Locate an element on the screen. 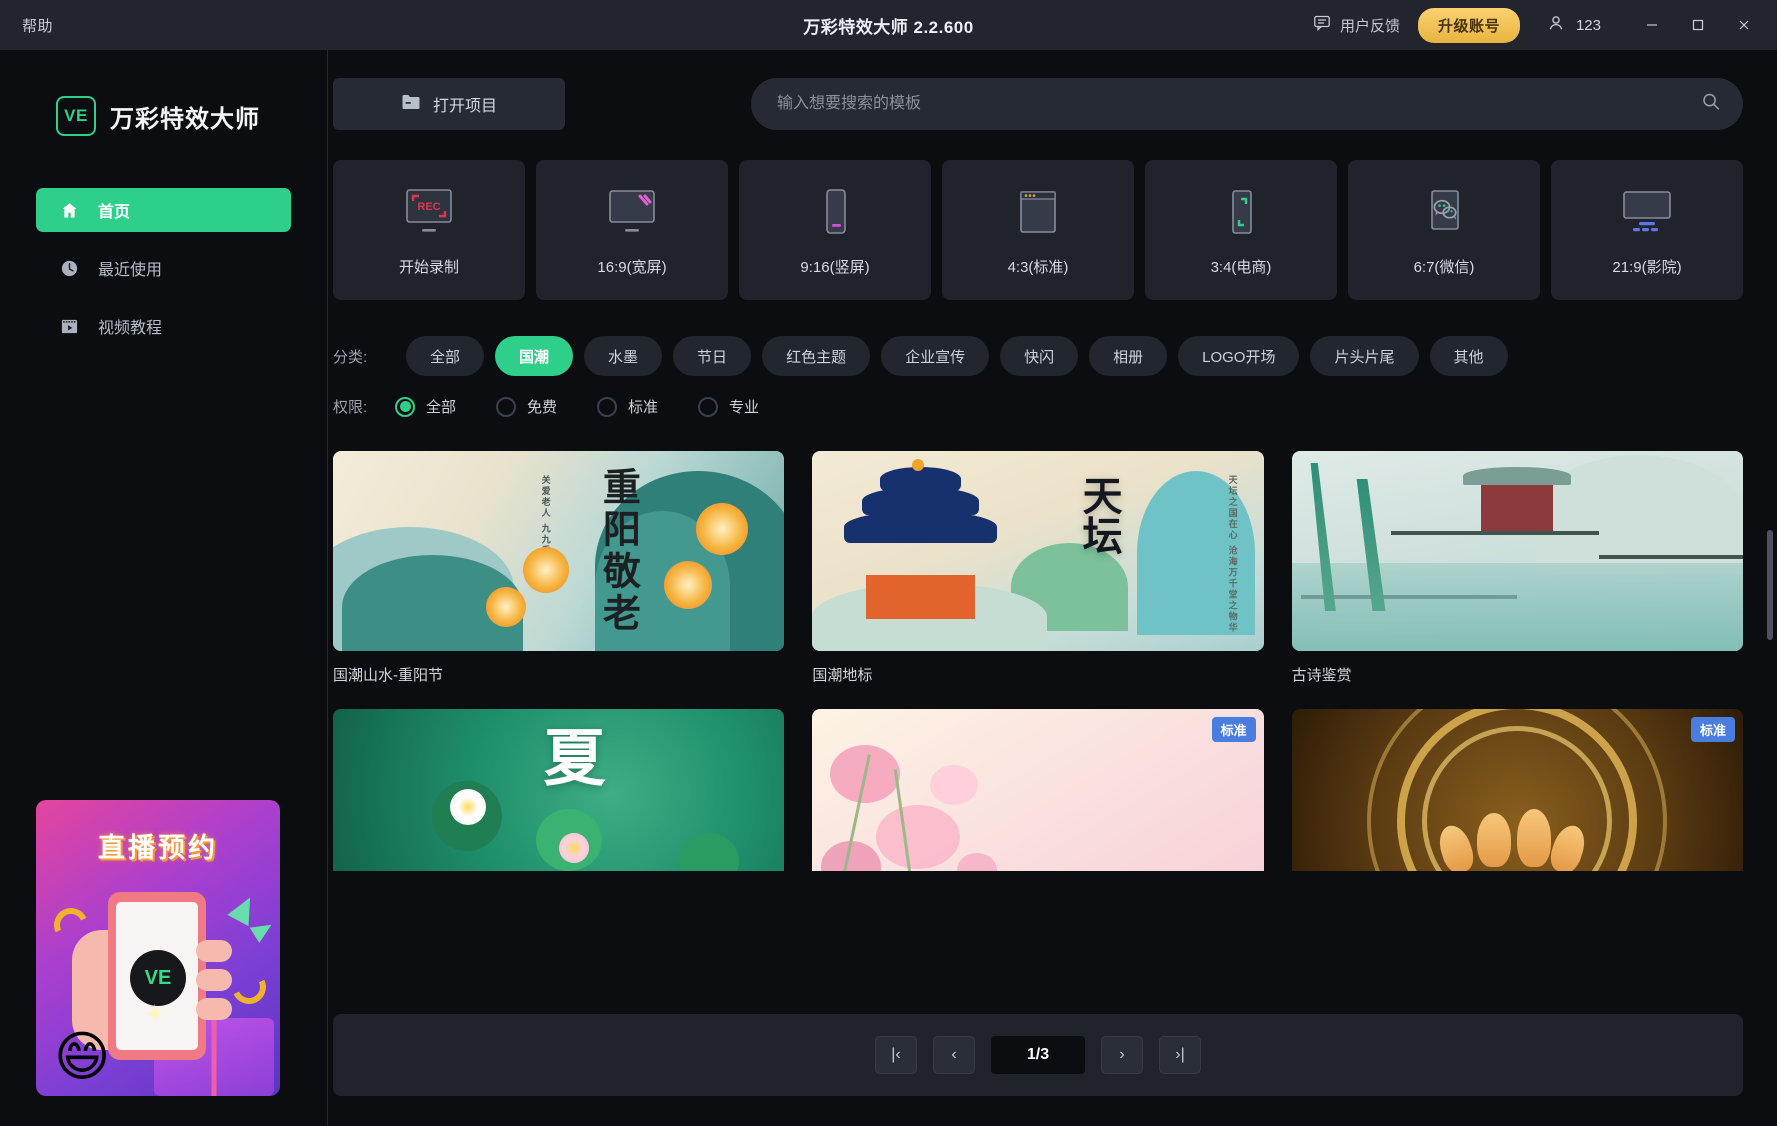 This screenshot has height=1126, width=1777. permission-radio-standard: 标准 is located at coordinates (627, 406).